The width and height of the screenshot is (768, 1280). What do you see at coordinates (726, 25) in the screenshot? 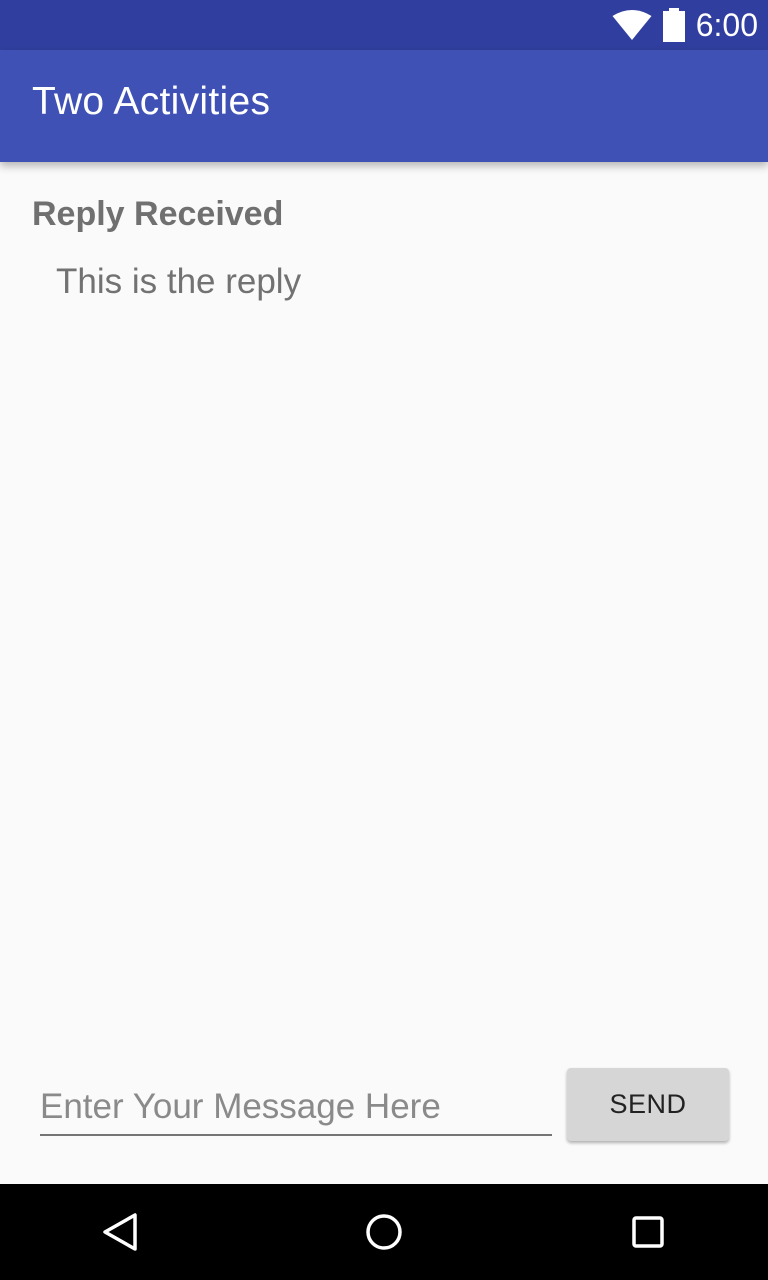
I see `status-time: 6:00` at bounding box center [726, 25].